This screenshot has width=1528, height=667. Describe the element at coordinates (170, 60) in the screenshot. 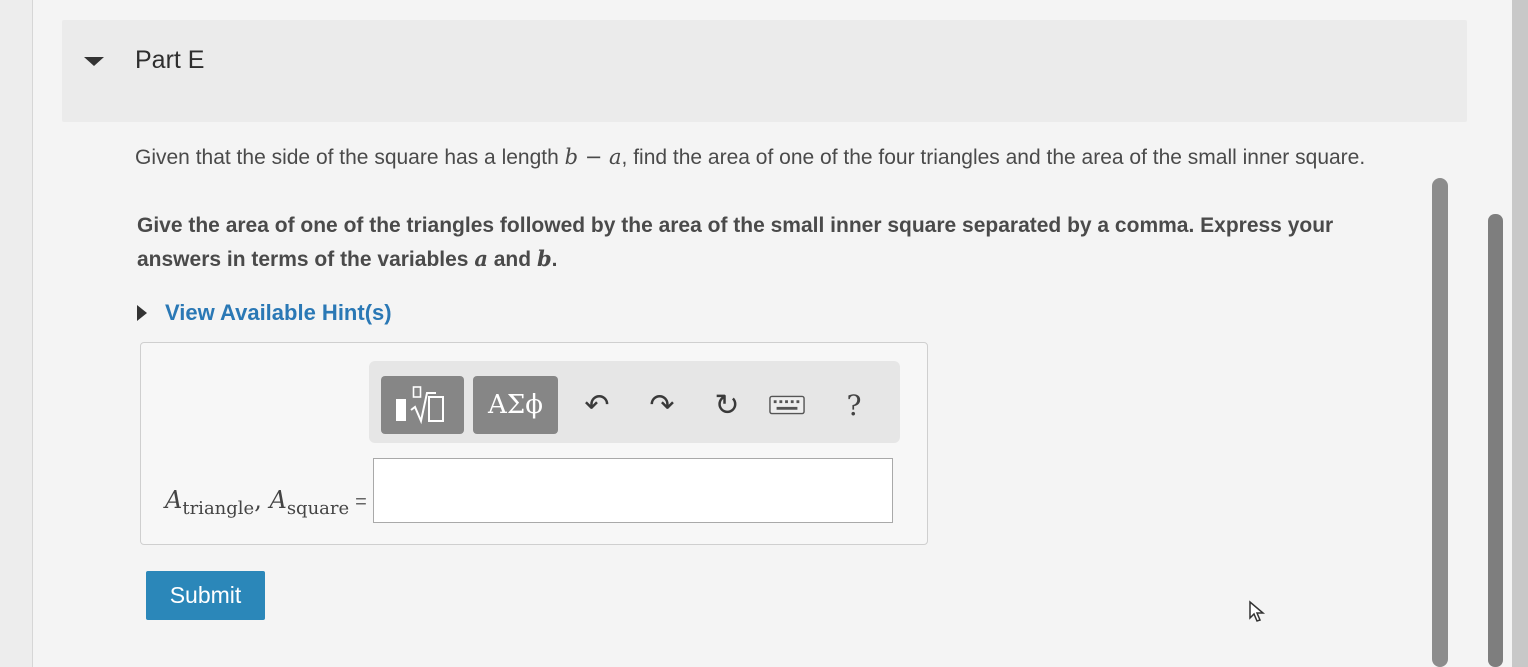

I see `part-title: Part E` at that location.